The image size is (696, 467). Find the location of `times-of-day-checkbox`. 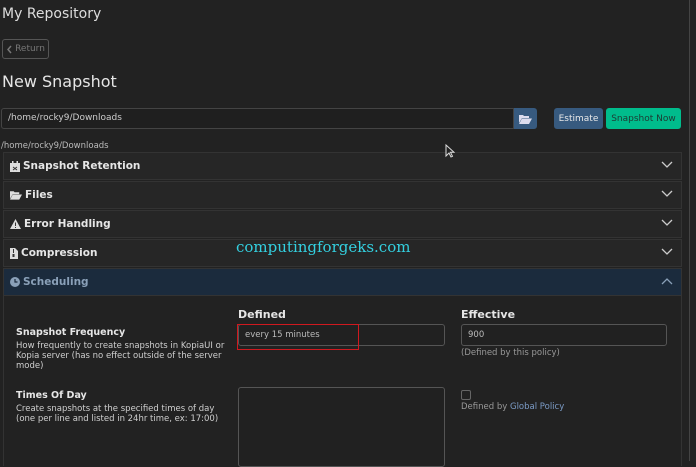

times-of-day-checkbox is located at coordinates (466, 395).